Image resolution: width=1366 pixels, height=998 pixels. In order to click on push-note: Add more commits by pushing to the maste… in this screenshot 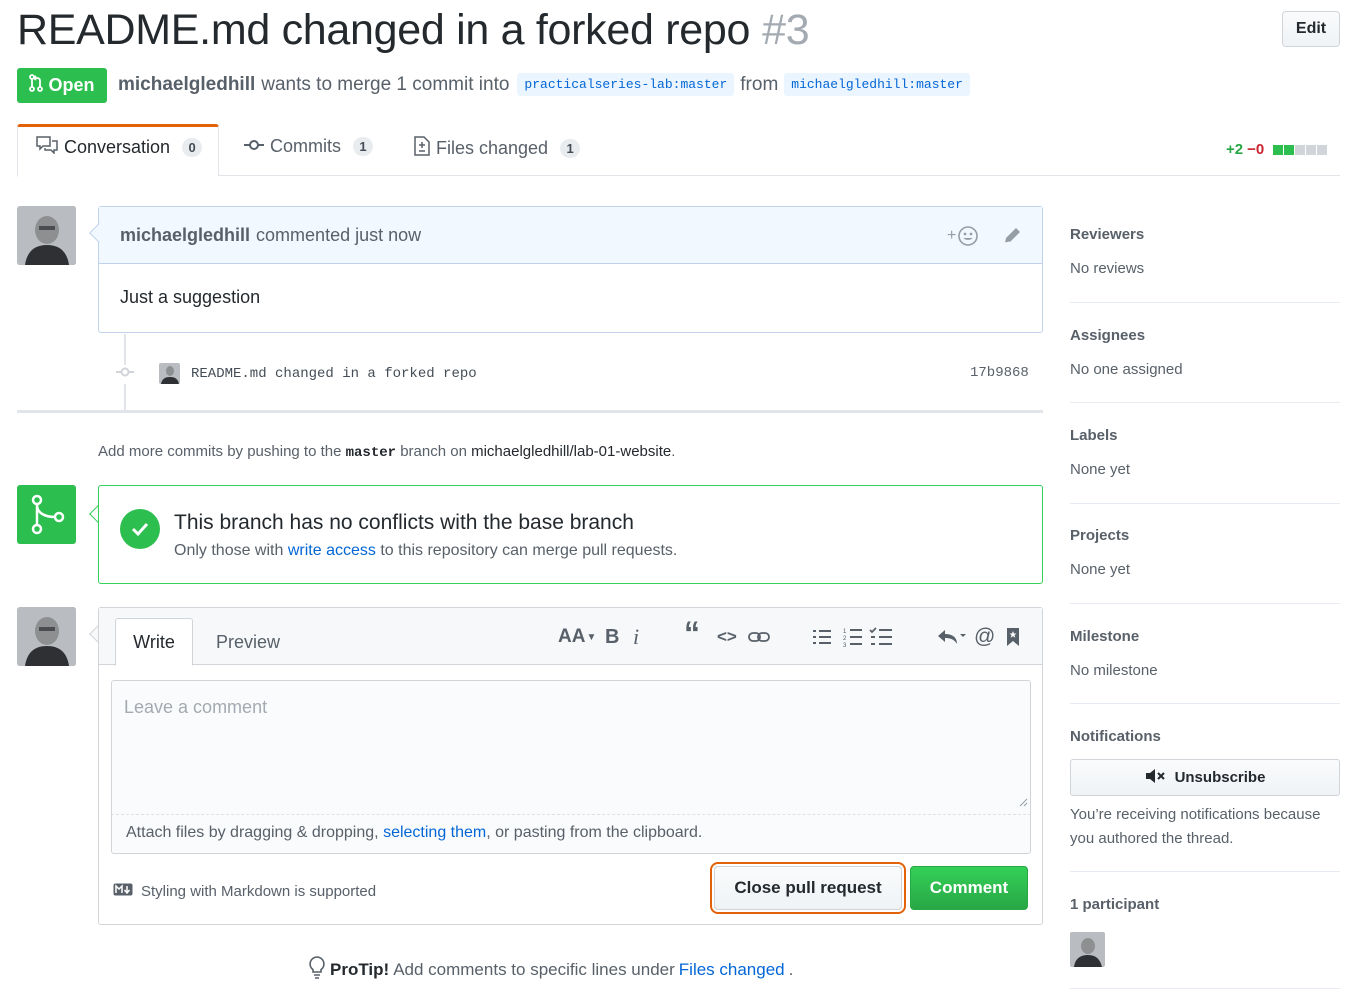, I will do `click(386, 452)`.